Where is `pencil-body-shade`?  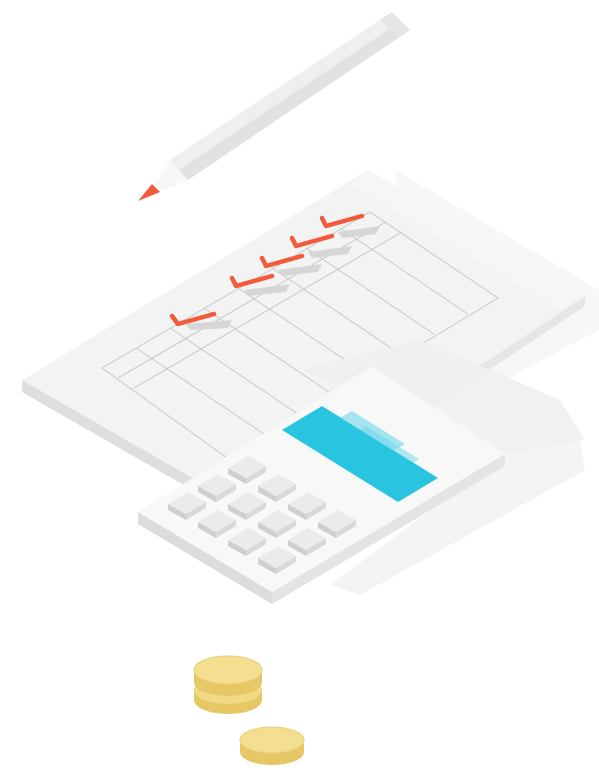 pencil-body-shade is located at coordinates (294, 100).